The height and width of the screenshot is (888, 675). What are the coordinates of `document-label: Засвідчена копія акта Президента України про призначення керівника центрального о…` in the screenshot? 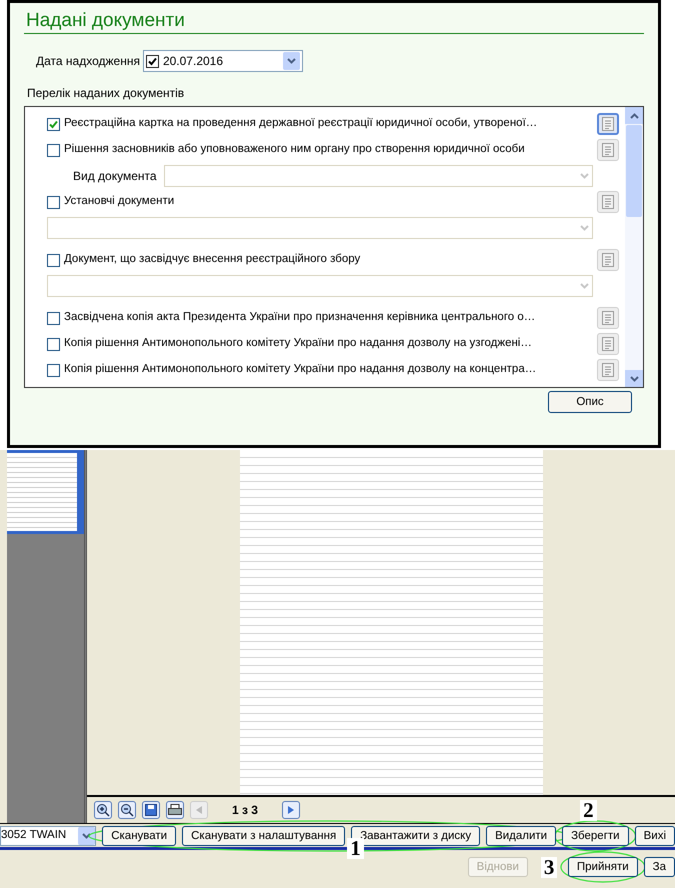 It's located at (300, 318).